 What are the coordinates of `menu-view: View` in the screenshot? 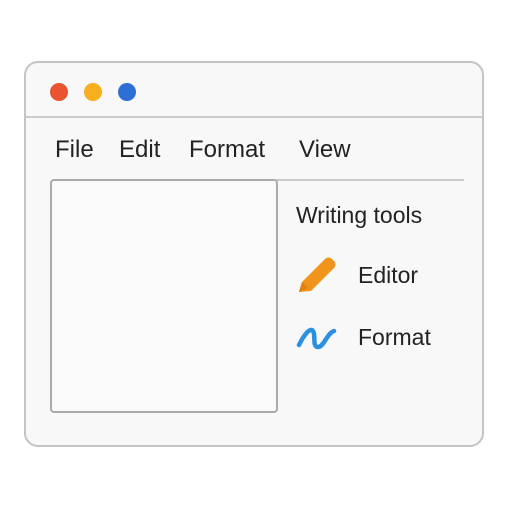 It's located at (325, 150).